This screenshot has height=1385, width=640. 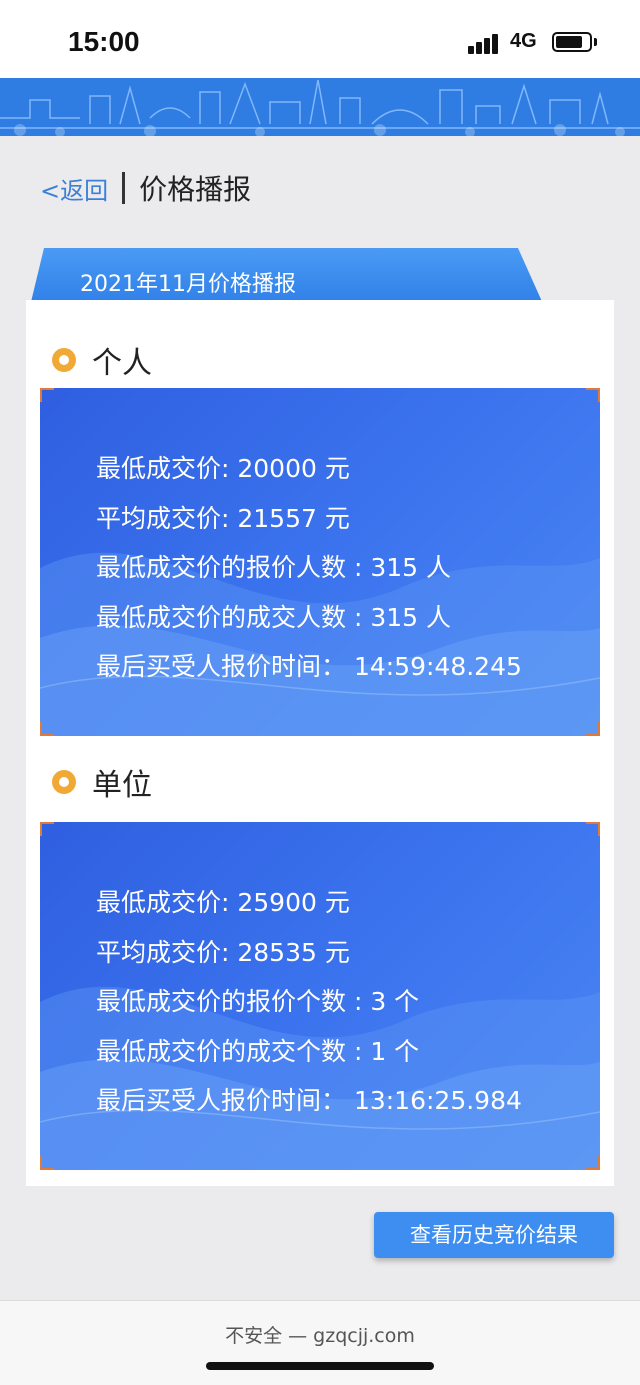 I want to click on stat-lowest-bidders: 最低成交价的报价人数 : 315 人, so click(x=273, y=567).